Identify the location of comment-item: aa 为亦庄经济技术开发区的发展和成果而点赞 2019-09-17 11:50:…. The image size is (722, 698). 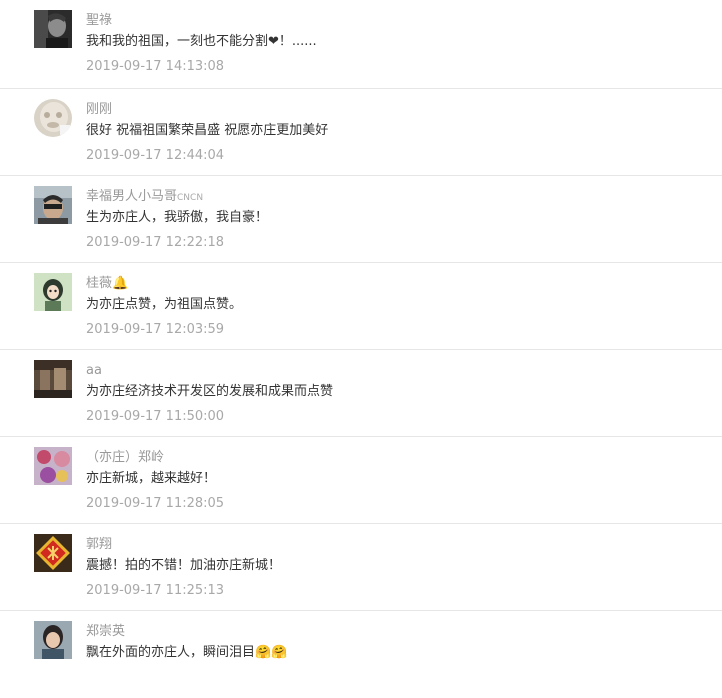
(361, 393).